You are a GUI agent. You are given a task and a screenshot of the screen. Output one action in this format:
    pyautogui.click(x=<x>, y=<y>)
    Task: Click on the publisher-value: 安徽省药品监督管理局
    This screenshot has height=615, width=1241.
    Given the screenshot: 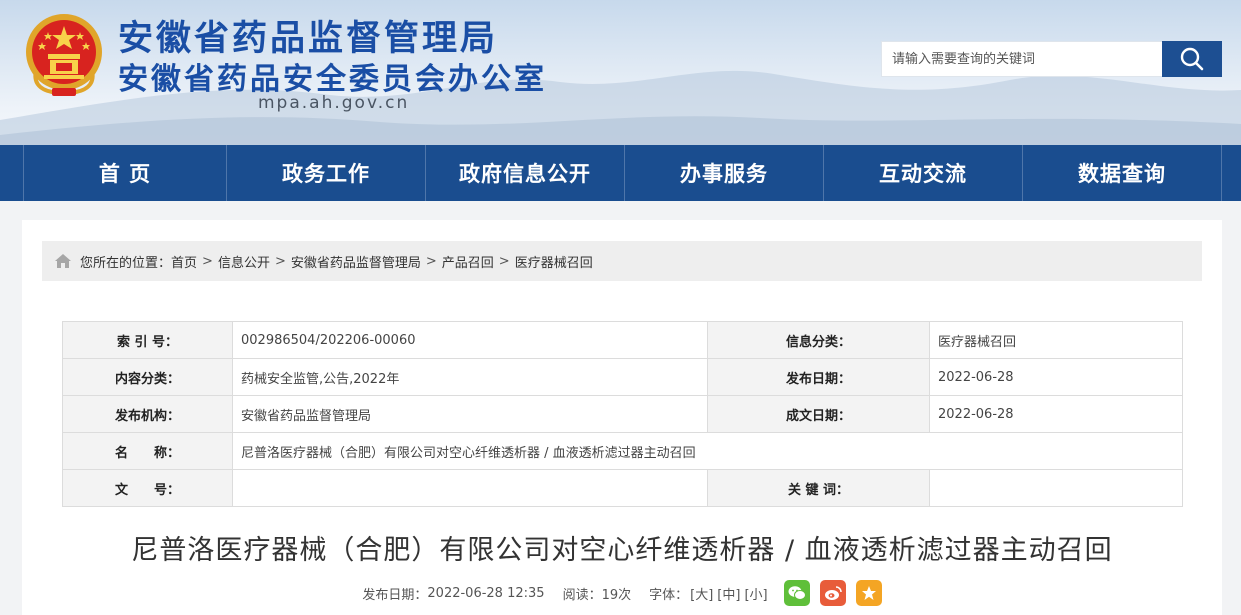 What is the action you would take?
    pyautogui.click(x=470, y=414)
    